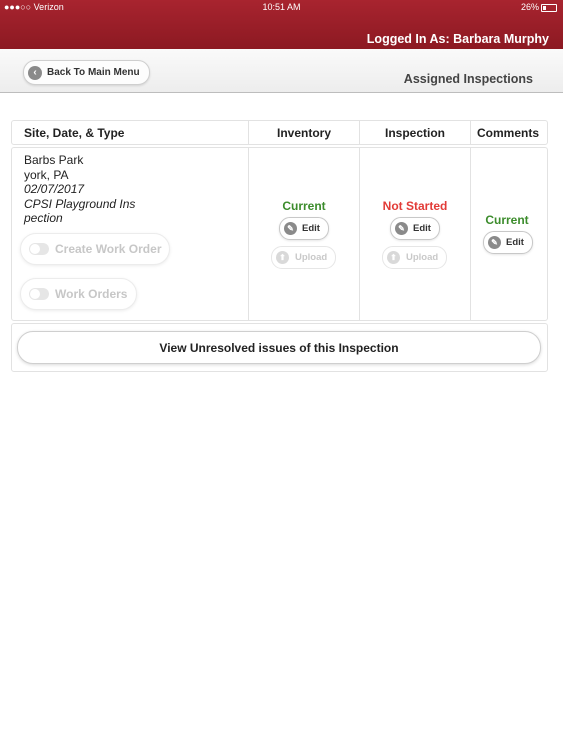  I want to click on sub-header: ‹ Back To Main Menu Assigned Inspections, so click(281, 71).